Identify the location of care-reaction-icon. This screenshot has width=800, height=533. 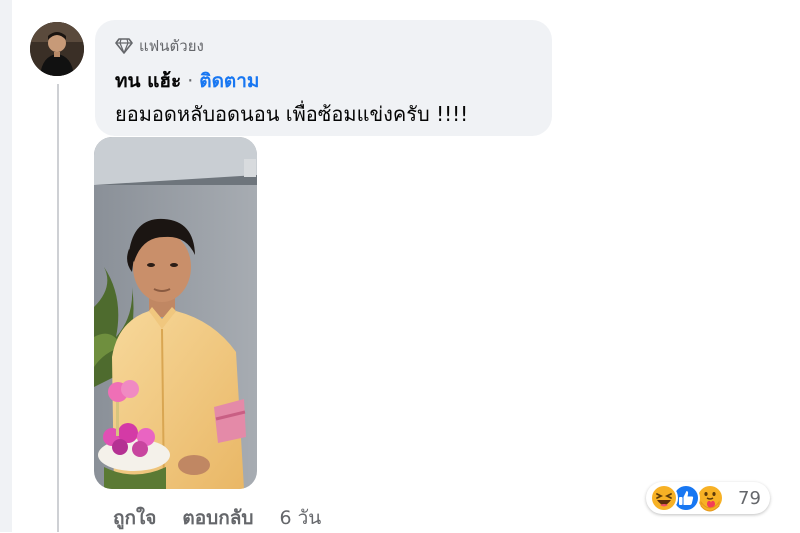
(710, 498).